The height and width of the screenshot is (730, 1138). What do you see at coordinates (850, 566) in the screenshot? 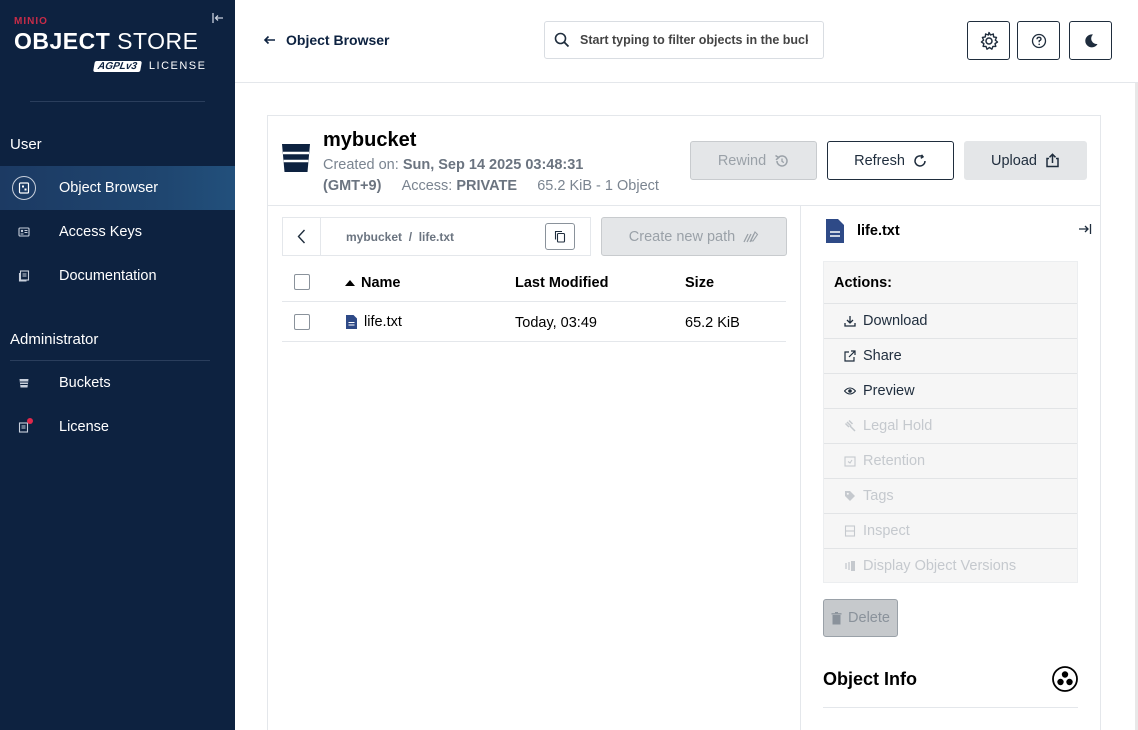
I see `versions-icon` at bounding box center [850, 566].